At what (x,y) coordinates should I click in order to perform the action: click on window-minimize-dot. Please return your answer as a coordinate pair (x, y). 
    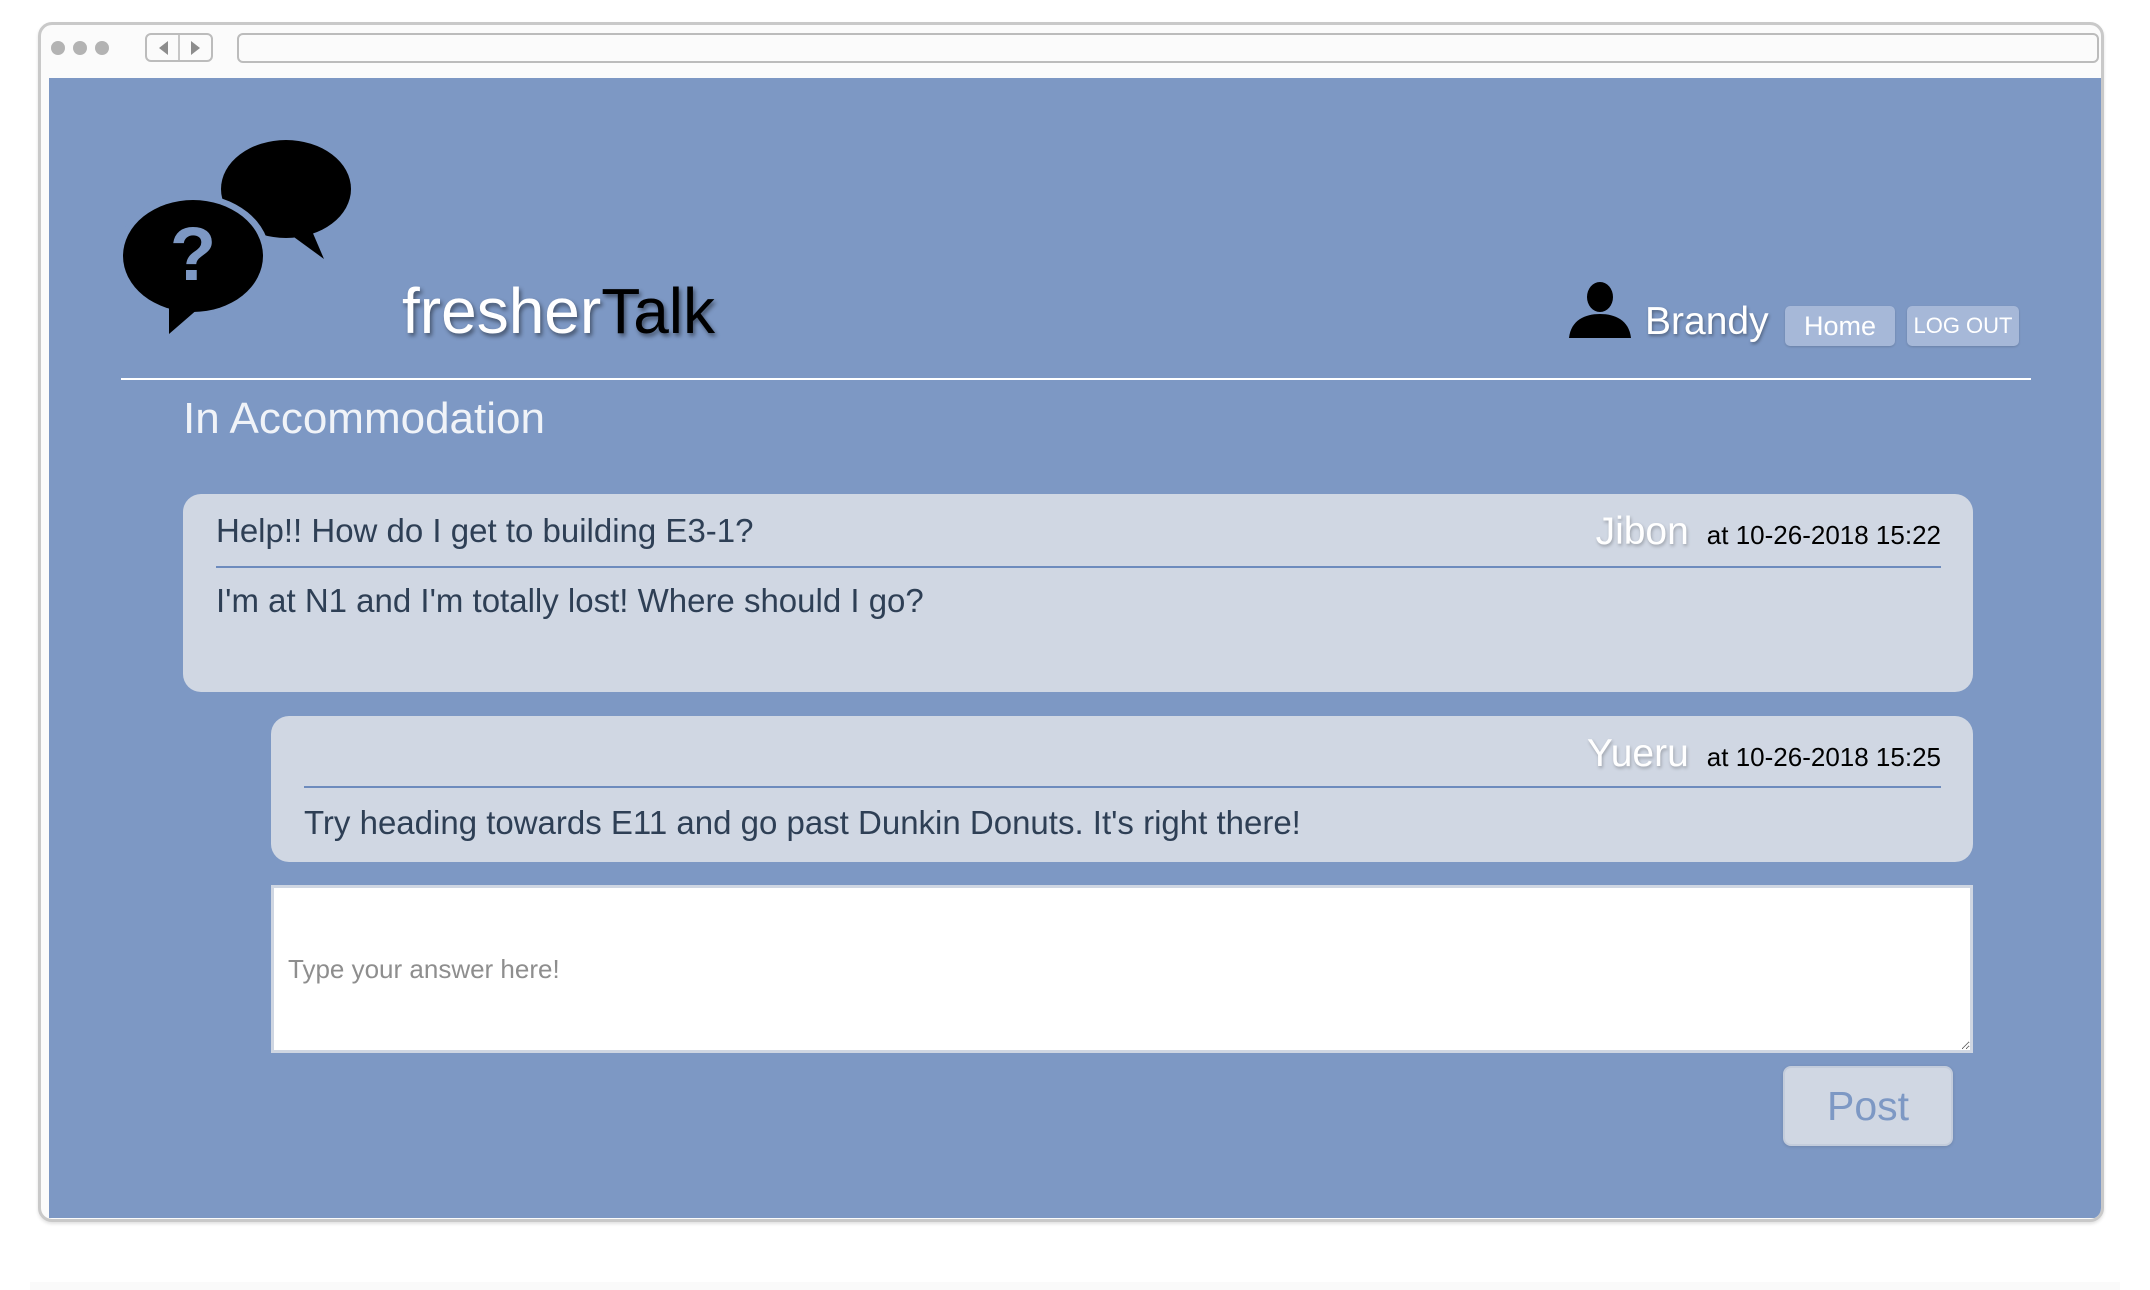
    Looking at the image, I should click on (80, 48).